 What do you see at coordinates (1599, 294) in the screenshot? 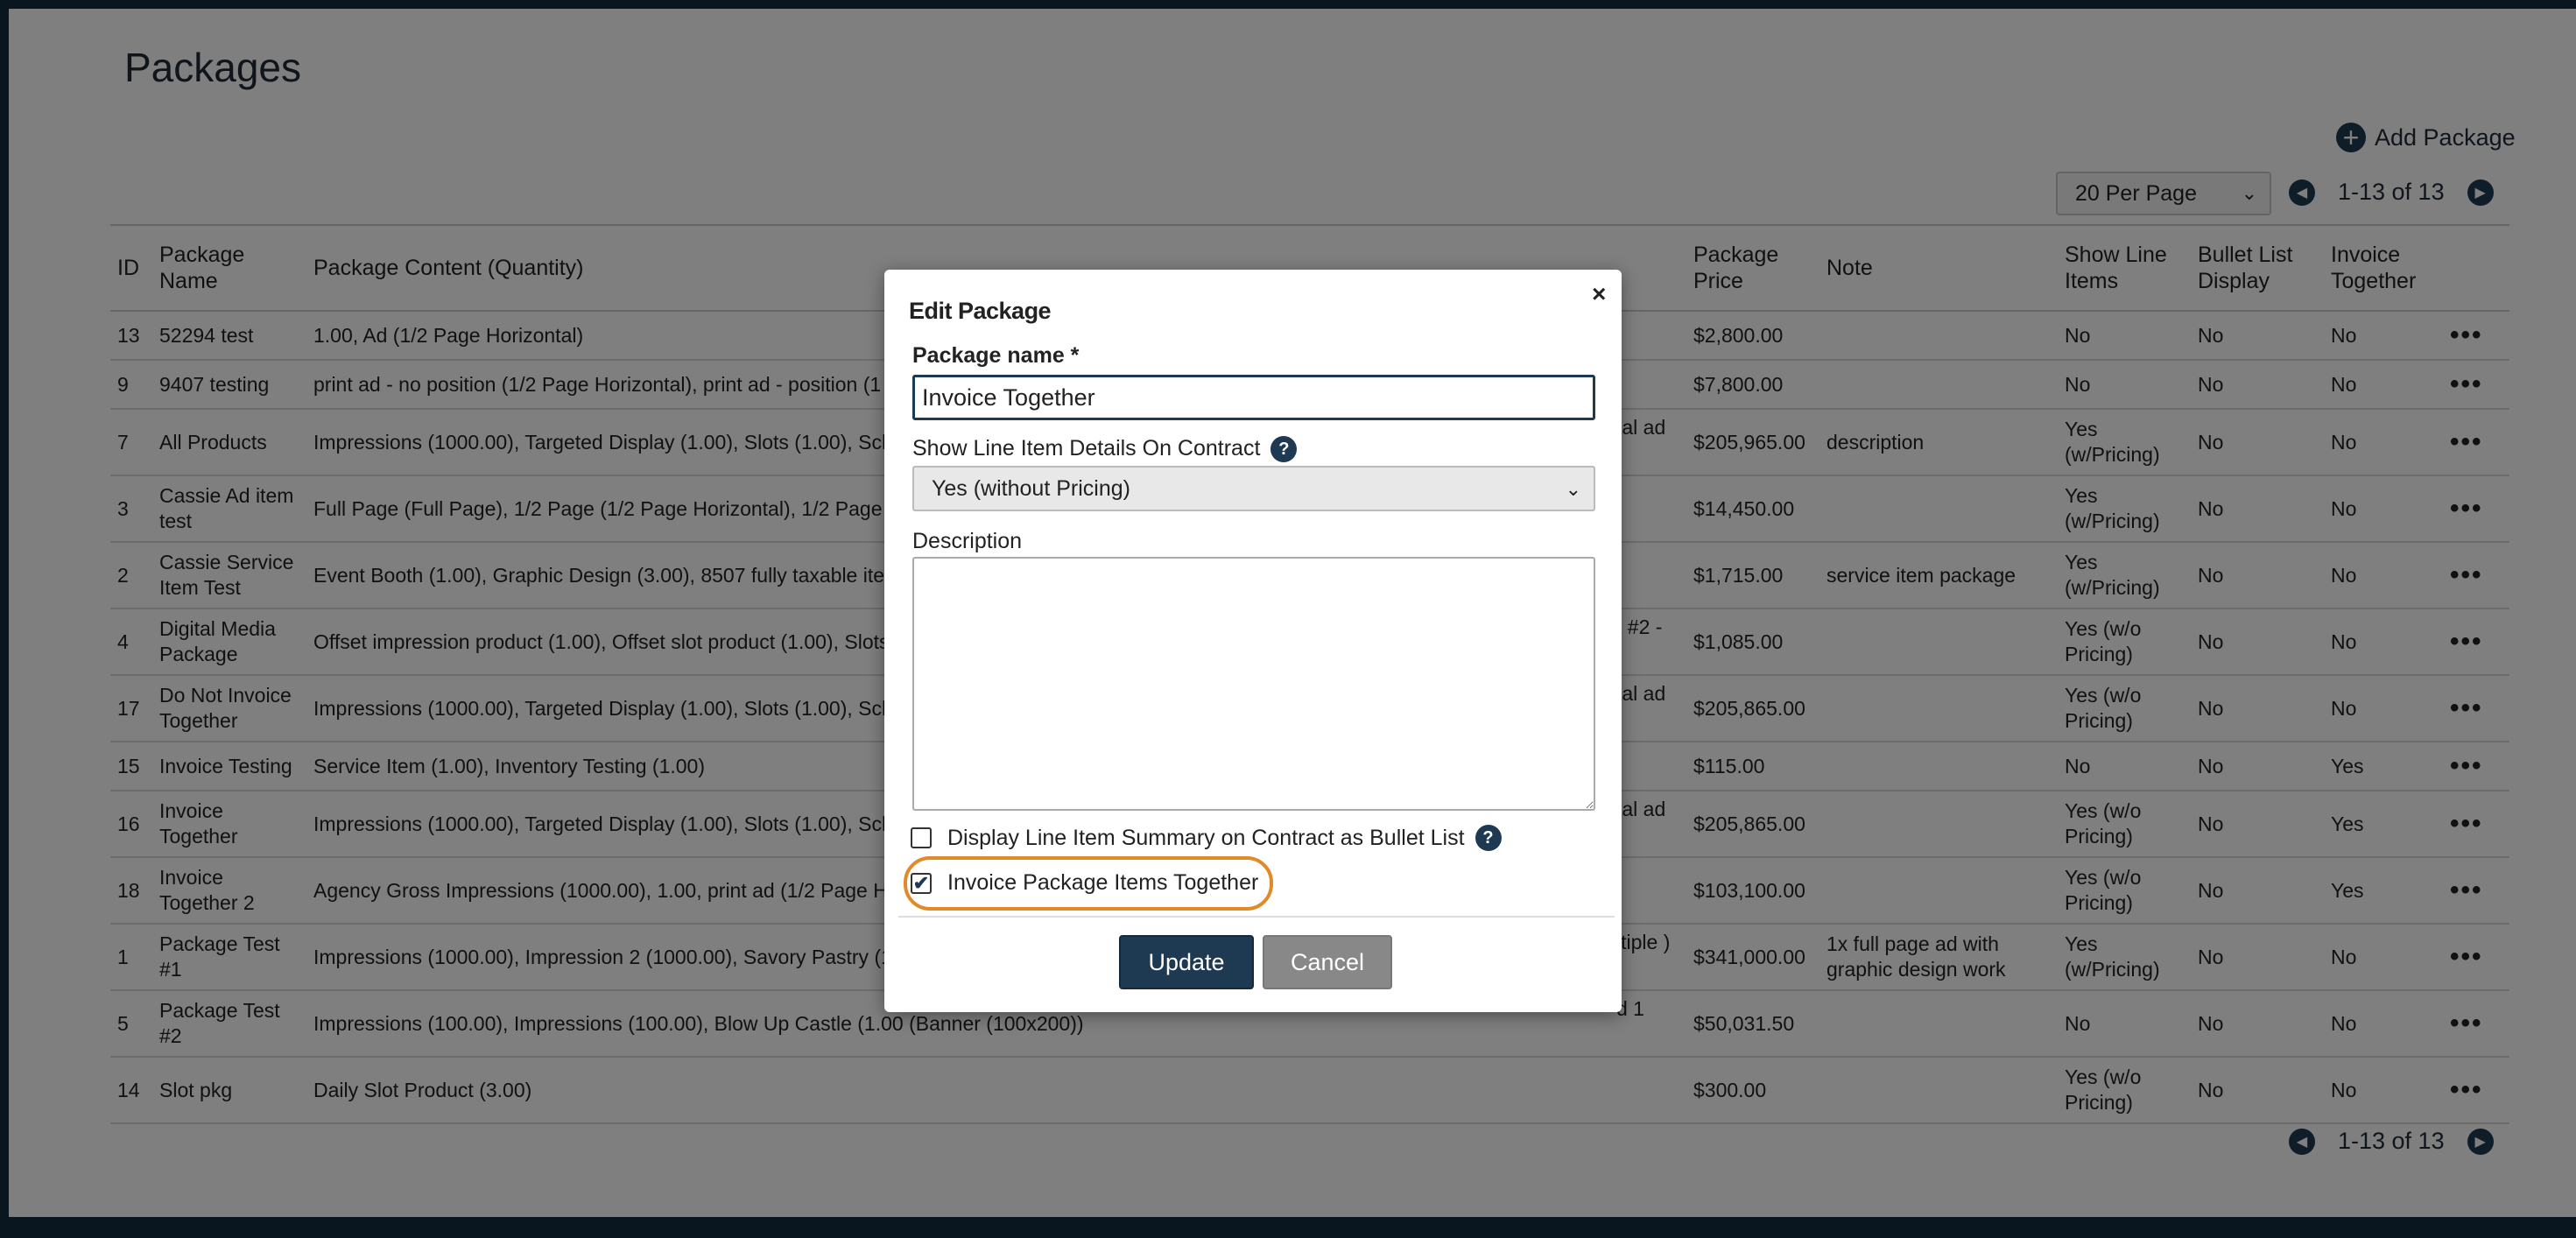
I see `close-icon: ×` at bounding box center [1599, 294].